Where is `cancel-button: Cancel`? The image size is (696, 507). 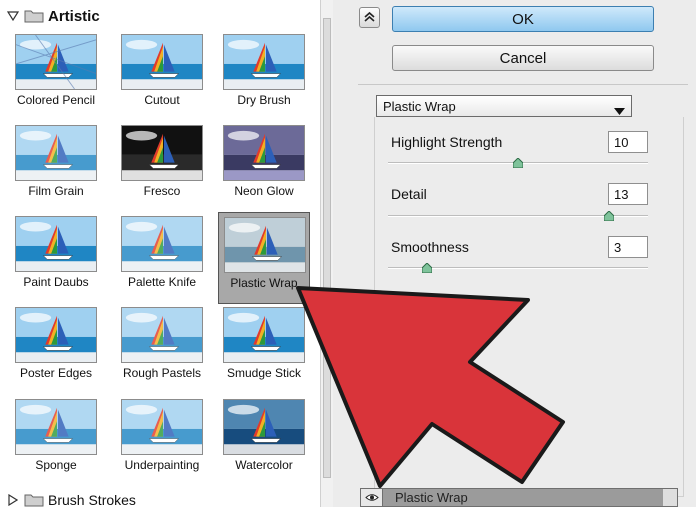
cancel-button: Cancel is located at coordinates (523, 58).